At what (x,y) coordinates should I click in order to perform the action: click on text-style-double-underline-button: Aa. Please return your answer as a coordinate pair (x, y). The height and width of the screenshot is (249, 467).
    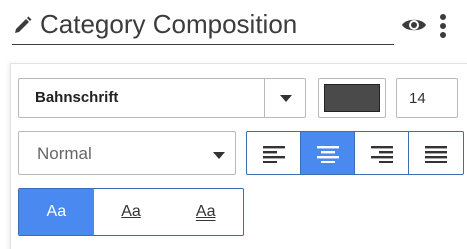
    Looking at the image, I should click on (205, 212).